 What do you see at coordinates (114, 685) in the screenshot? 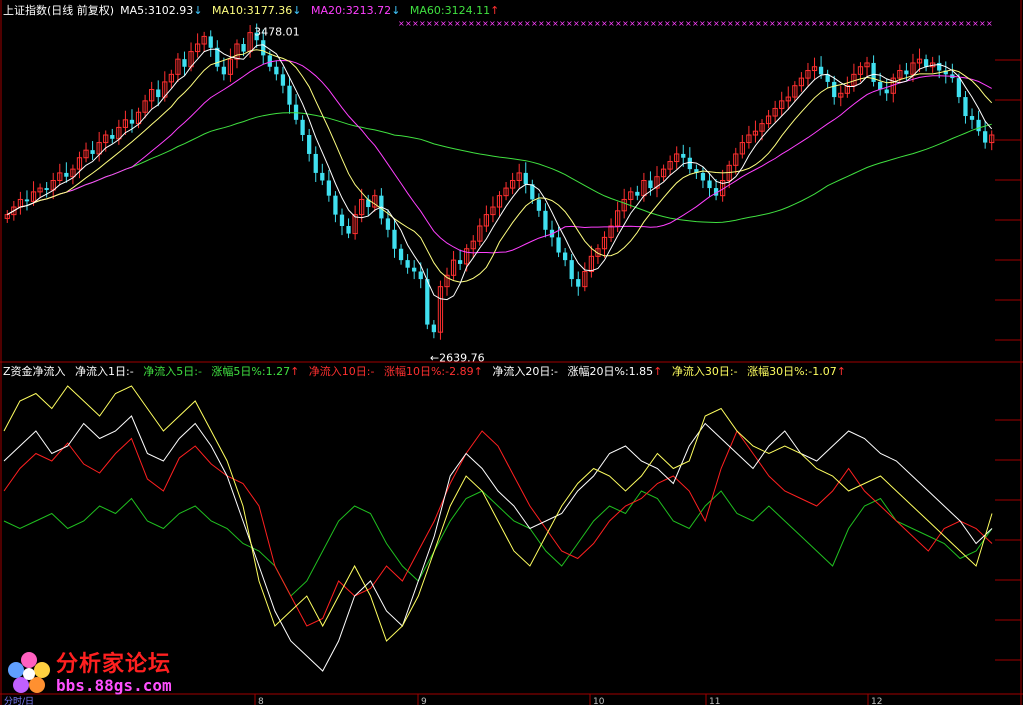
I see `logo-url: bbs.88gs.com` at bounding box center [114, 685].